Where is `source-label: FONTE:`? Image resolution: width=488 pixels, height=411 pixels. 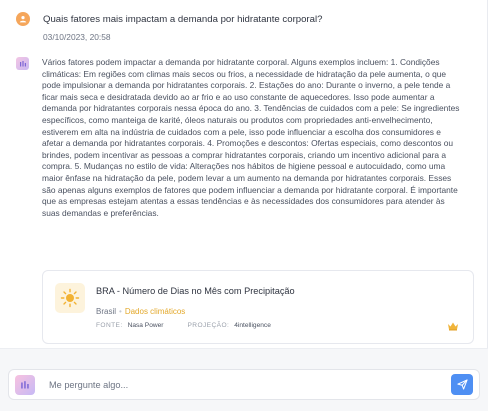
source-label: FONTE: is located at coordinates (109, 325).